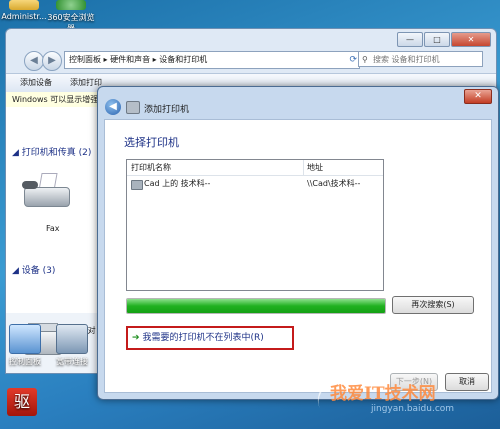 Image resolution: width=500 pixels, height=429 pixels. What do you see at coordinates (365, 59) in the screenshot?
I see `search-icon: ⚲` at bounding box center [365, 59].